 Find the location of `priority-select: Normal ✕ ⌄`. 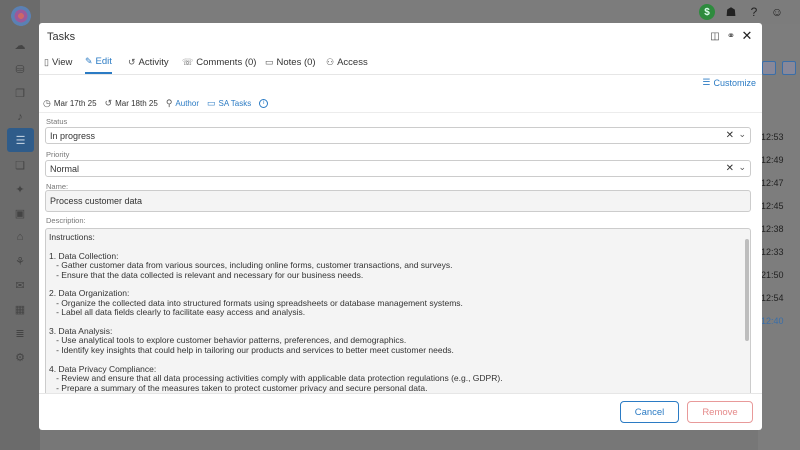

priority-select: Normal ✕ ⌄ is located at coordinates (398, 168).